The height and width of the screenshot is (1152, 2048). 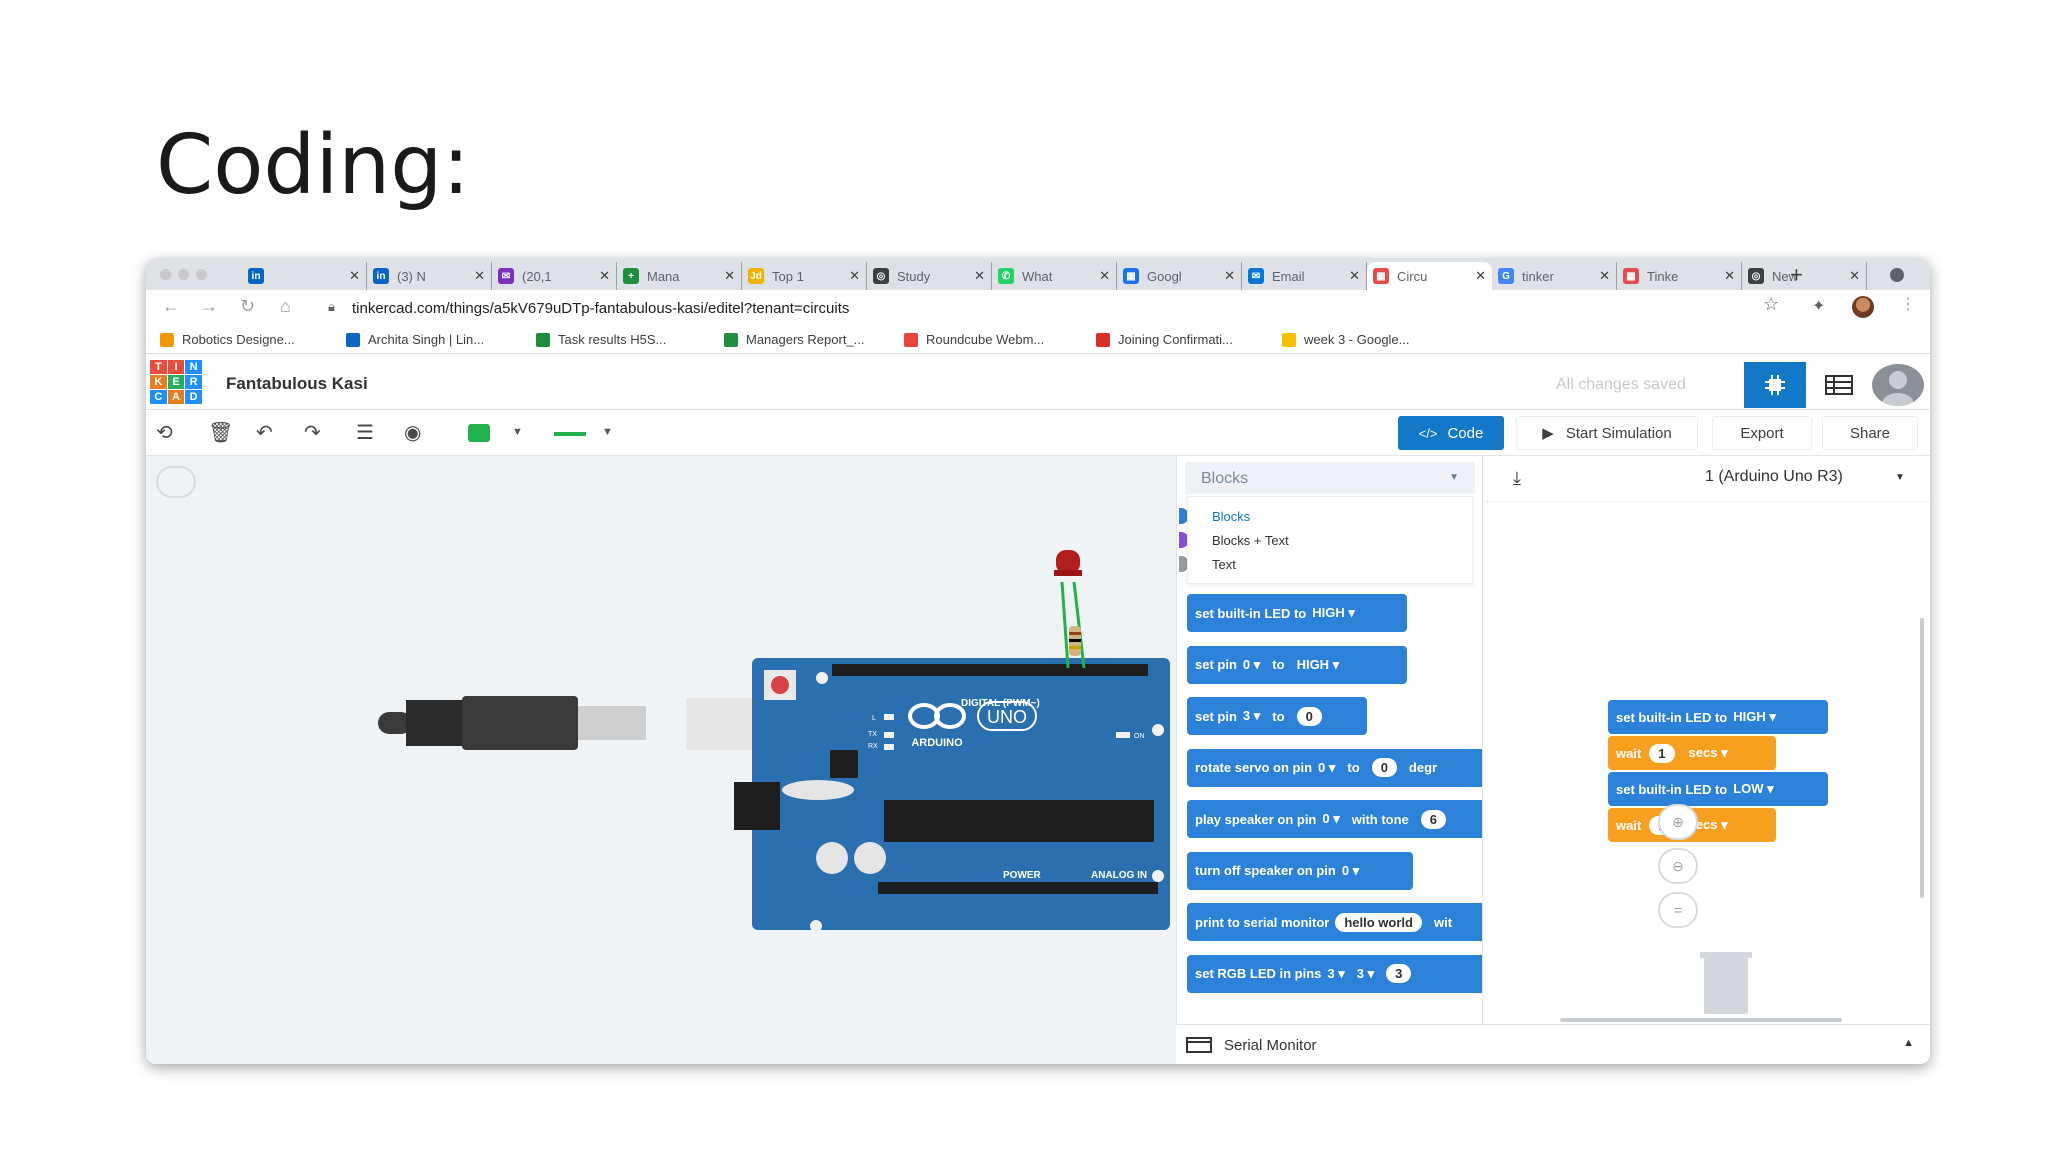 What do you see at coordinates (804, 276) in the screenshot?
I see `browser-tab: Jd Top 1 ✕` at bounding box center [804, 276].